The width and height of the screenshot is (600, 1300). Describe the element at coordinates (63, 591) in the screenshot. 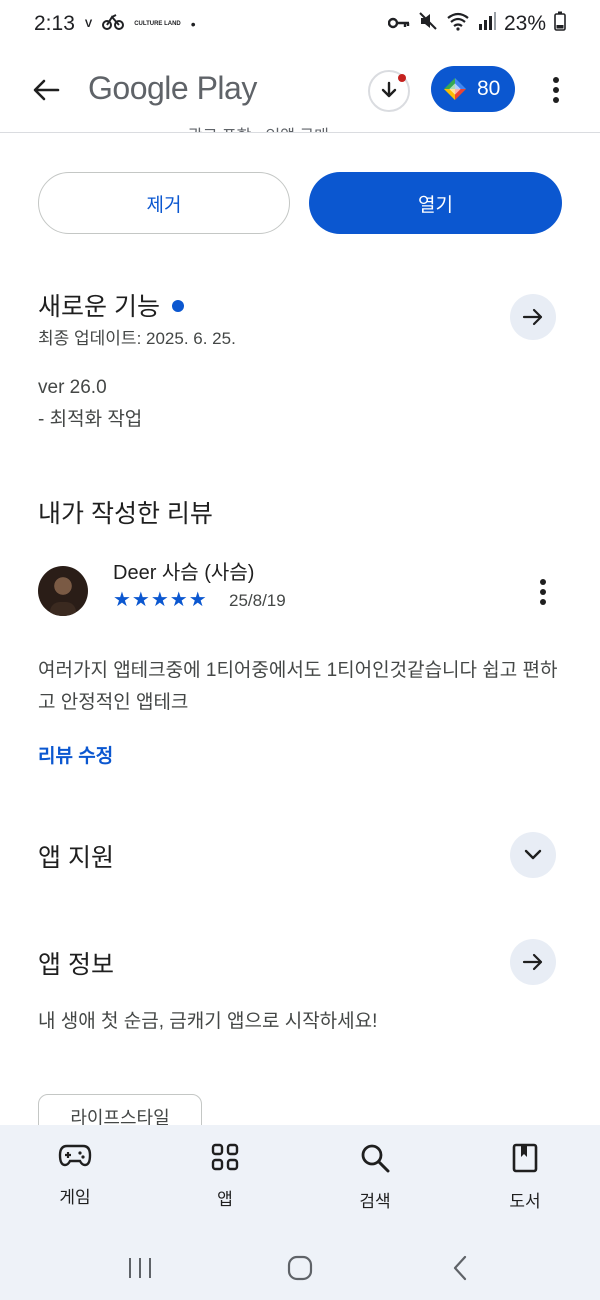

I see `reviewer-avatar` at that location.